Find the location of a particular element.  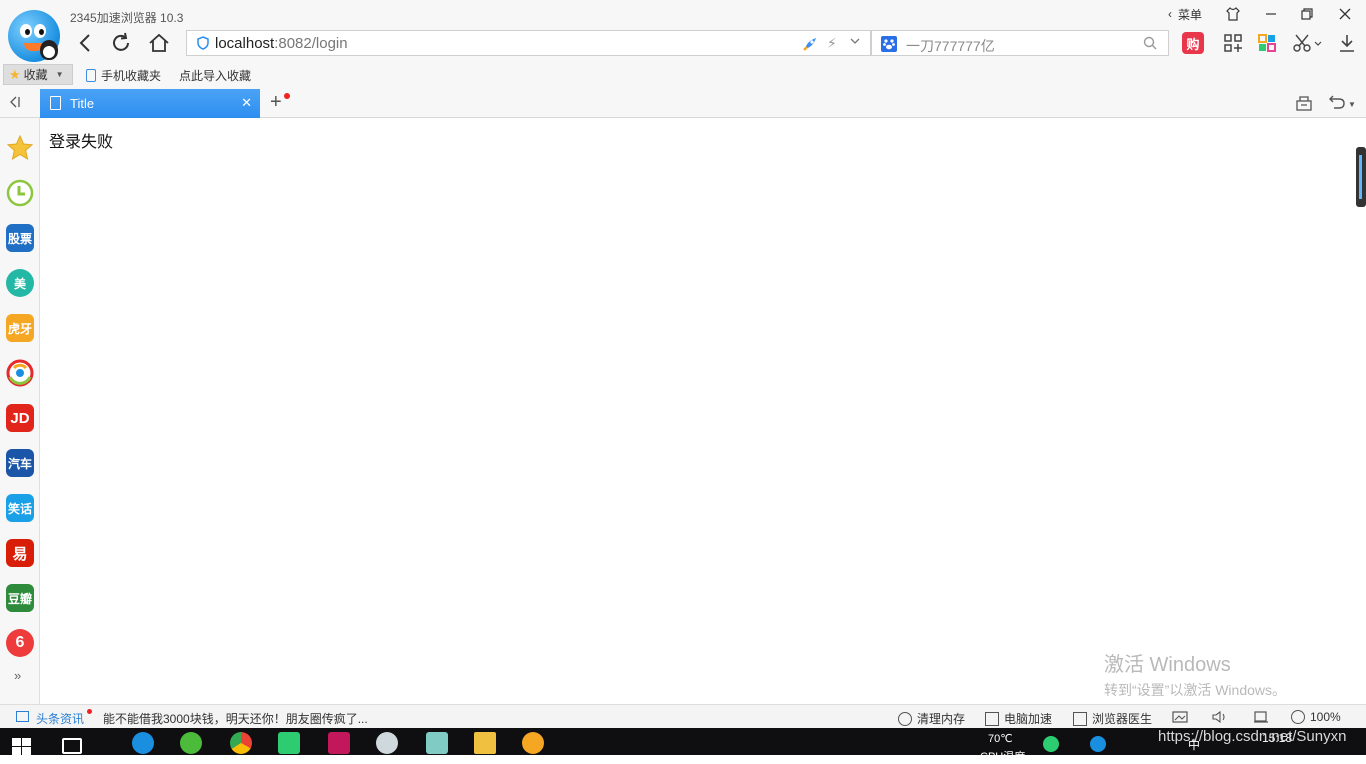

pc-speedup-button: 电脑加速 is located at coordinates (1018, 718).